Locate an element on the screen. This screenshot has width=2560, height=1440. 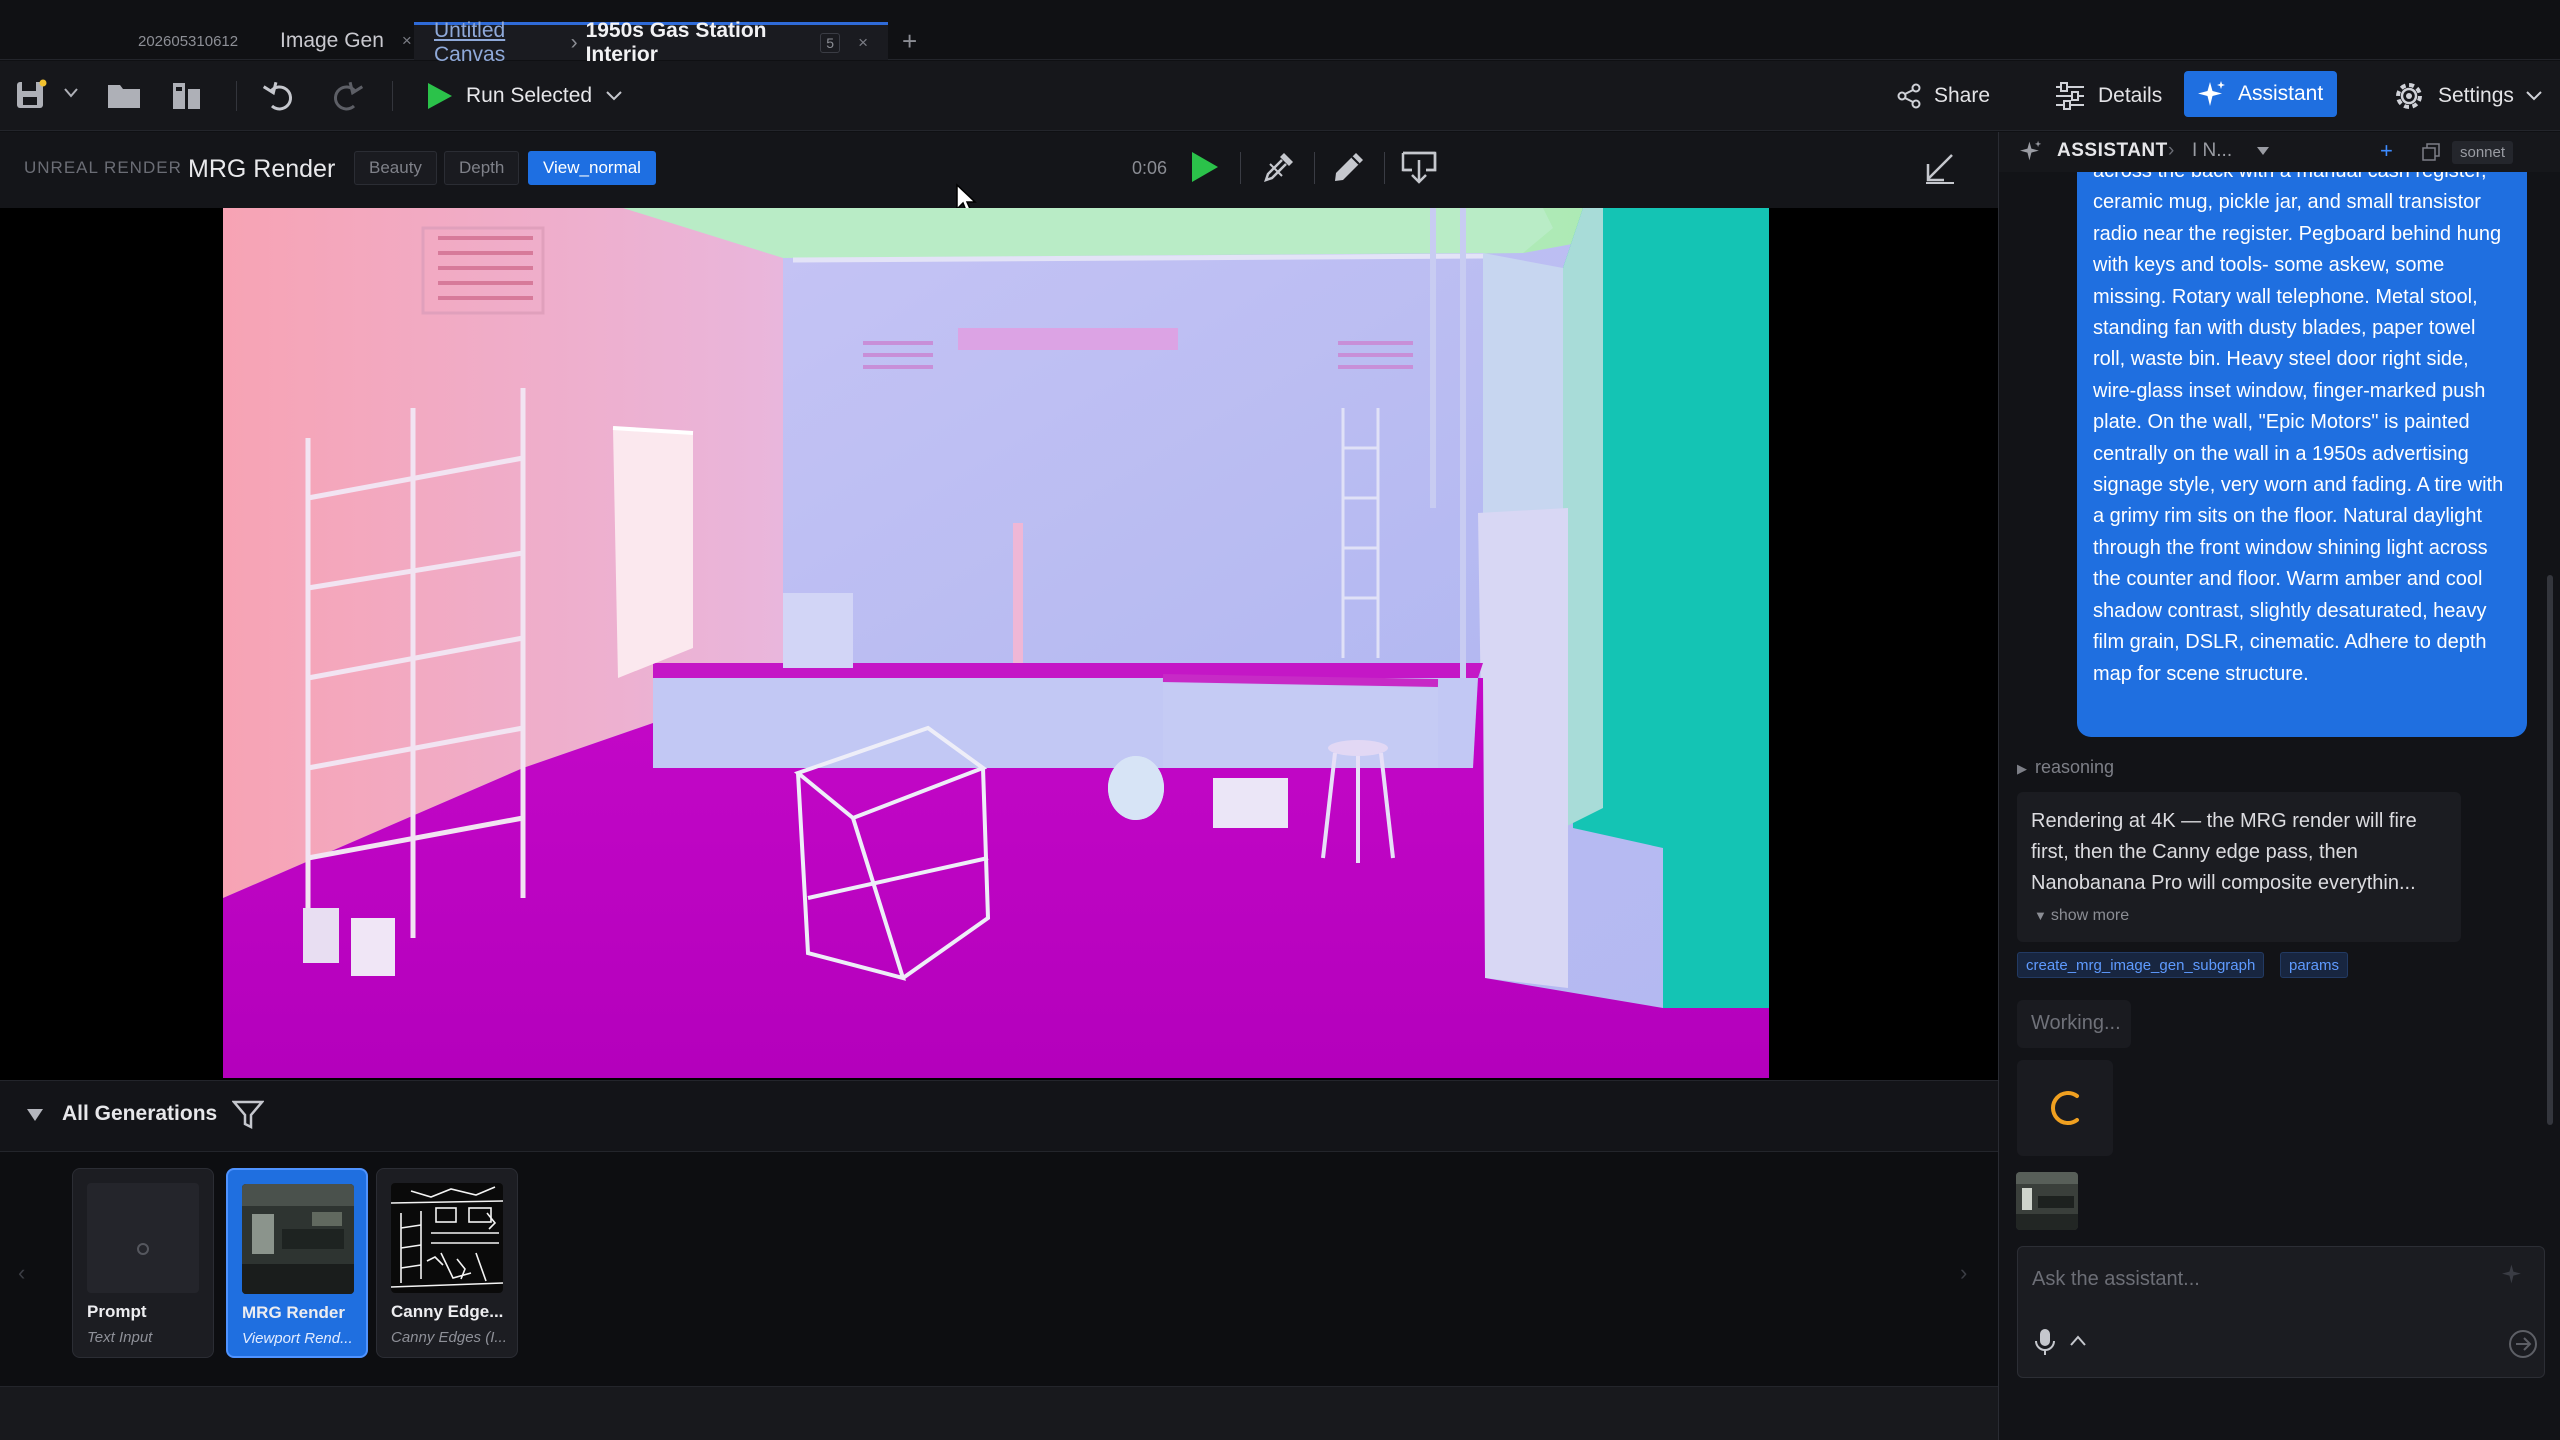
render-timer: 0:06 is located at coordinates (1150, 168).